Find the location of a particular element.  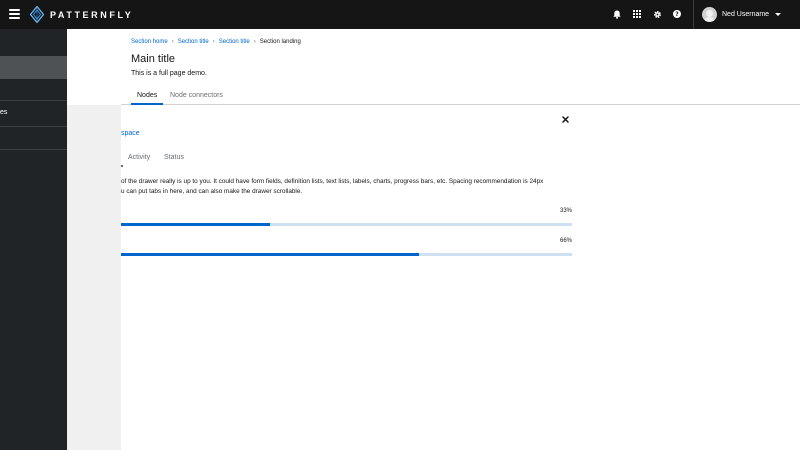

brand-logo: PATTERNFLY is located at coordinates (81, 14).